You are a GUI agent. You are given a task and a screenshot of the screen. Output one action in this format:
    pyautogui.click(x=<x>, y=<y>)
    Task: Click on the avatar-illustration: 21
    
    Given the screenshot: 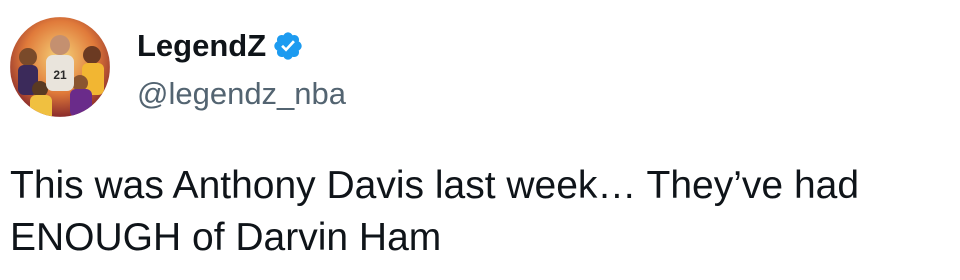 What is the action you would take?
    pyautogui.click(x=60, y=67)
    